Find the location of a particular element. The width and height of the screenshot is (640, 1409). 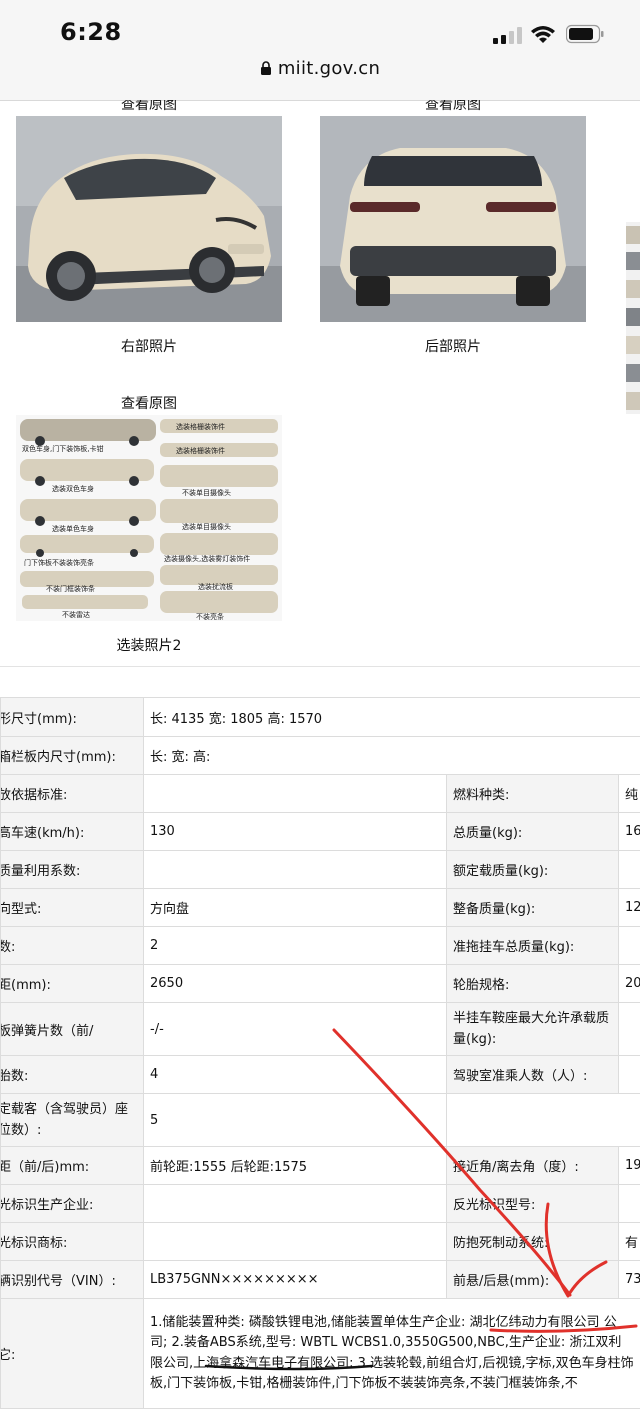

spec-label: 定载客（含驾驶员）座位数）: is located at coordinates (72, 1120).